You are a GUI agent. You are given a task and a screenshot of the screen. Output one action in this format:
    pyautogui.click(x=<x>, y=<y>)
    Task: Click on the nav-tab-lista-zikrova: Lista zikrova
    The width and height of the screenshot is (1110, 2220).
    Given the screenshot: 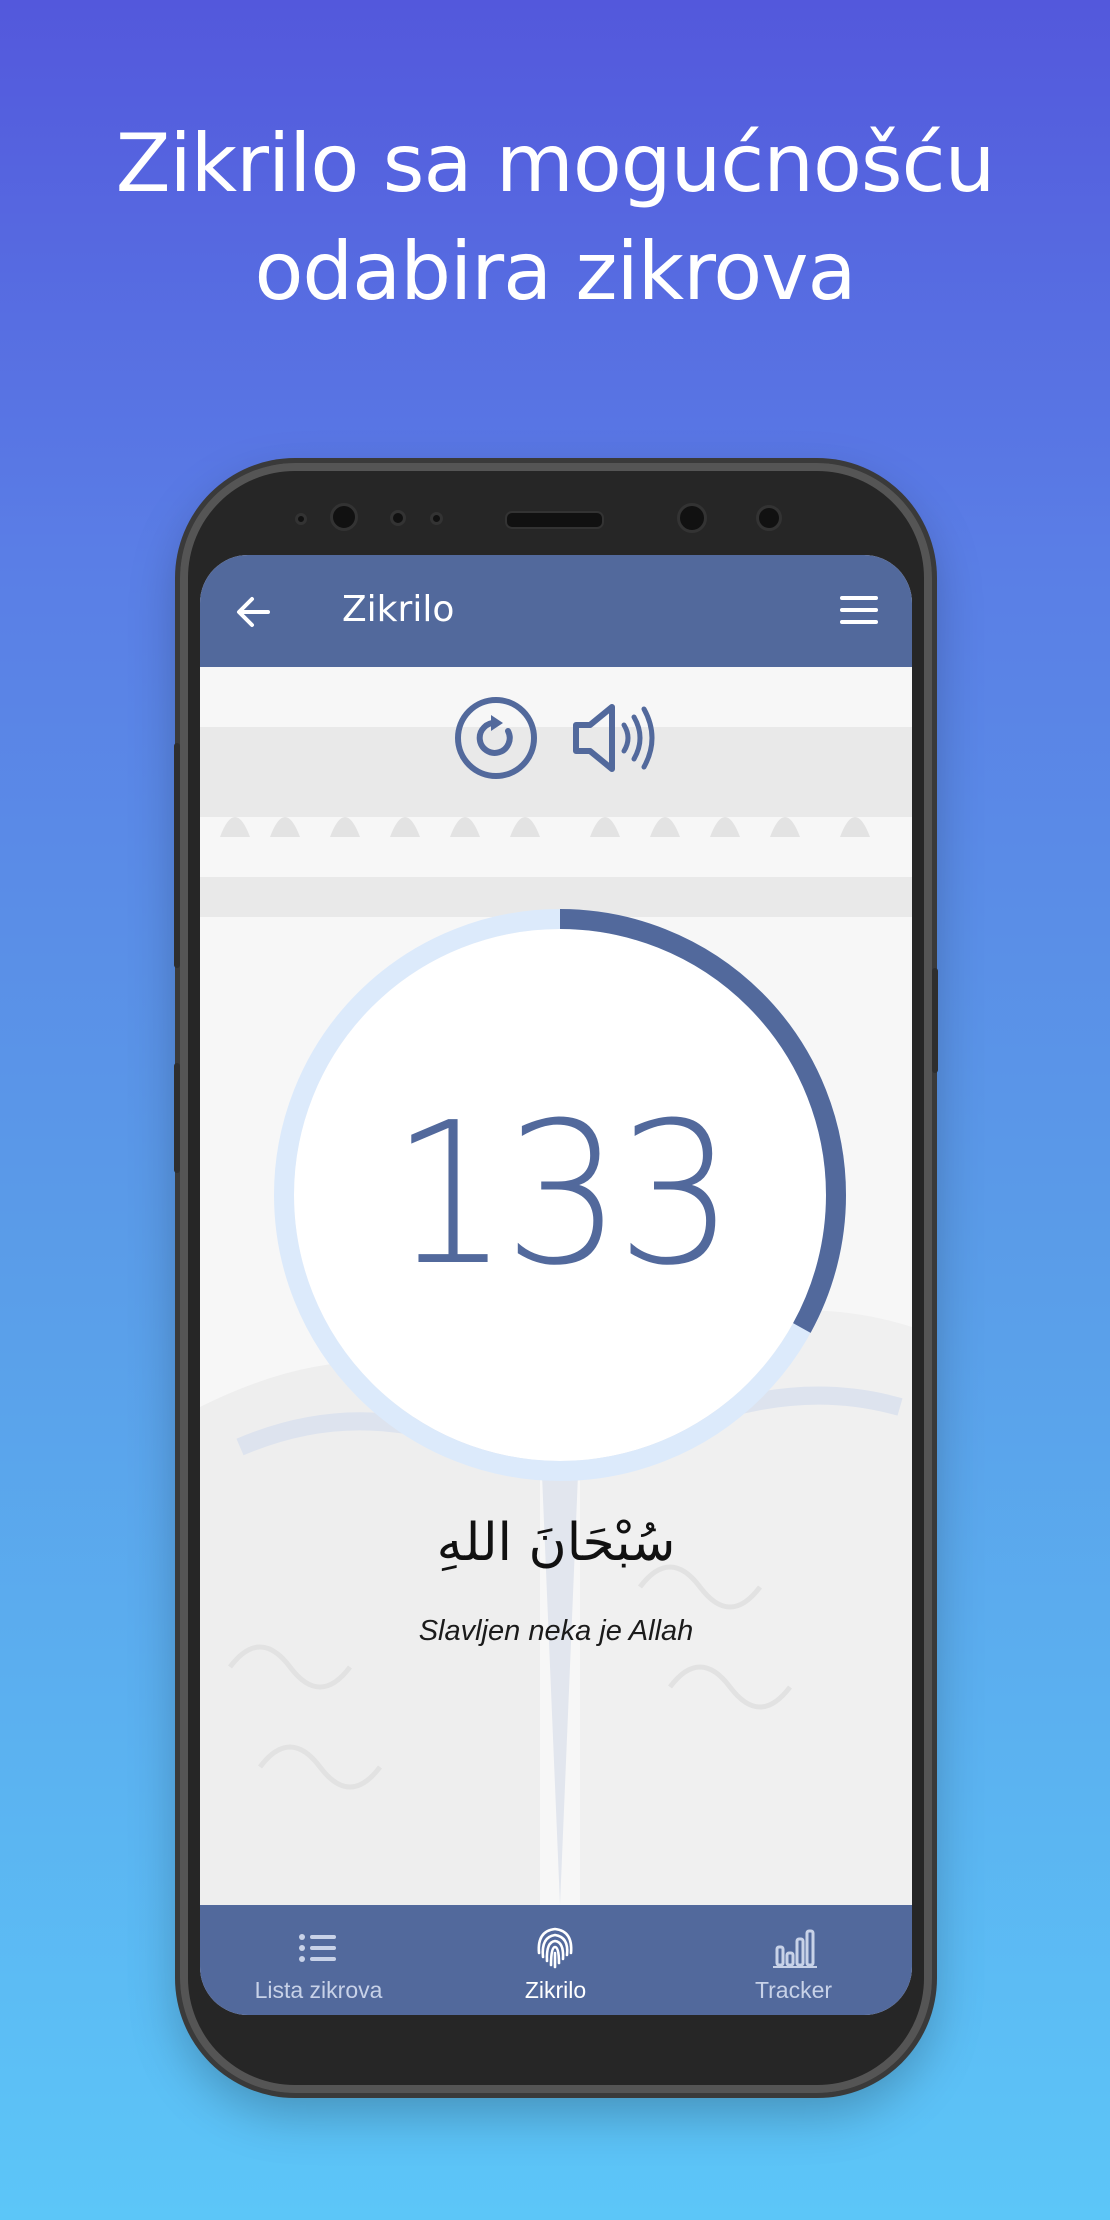 What is the action you would take?
    pyautogui.click(x=318, y=1960)
    